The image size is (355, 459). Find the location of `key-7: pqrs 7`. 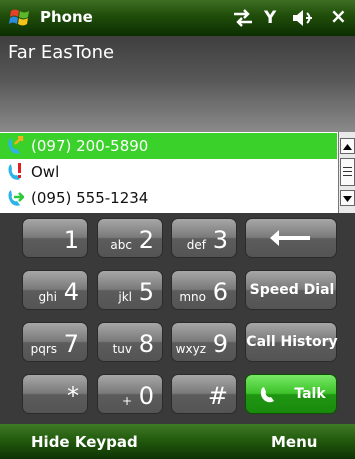

key-7: pqrs 7 is located at coordinates (55, 342).